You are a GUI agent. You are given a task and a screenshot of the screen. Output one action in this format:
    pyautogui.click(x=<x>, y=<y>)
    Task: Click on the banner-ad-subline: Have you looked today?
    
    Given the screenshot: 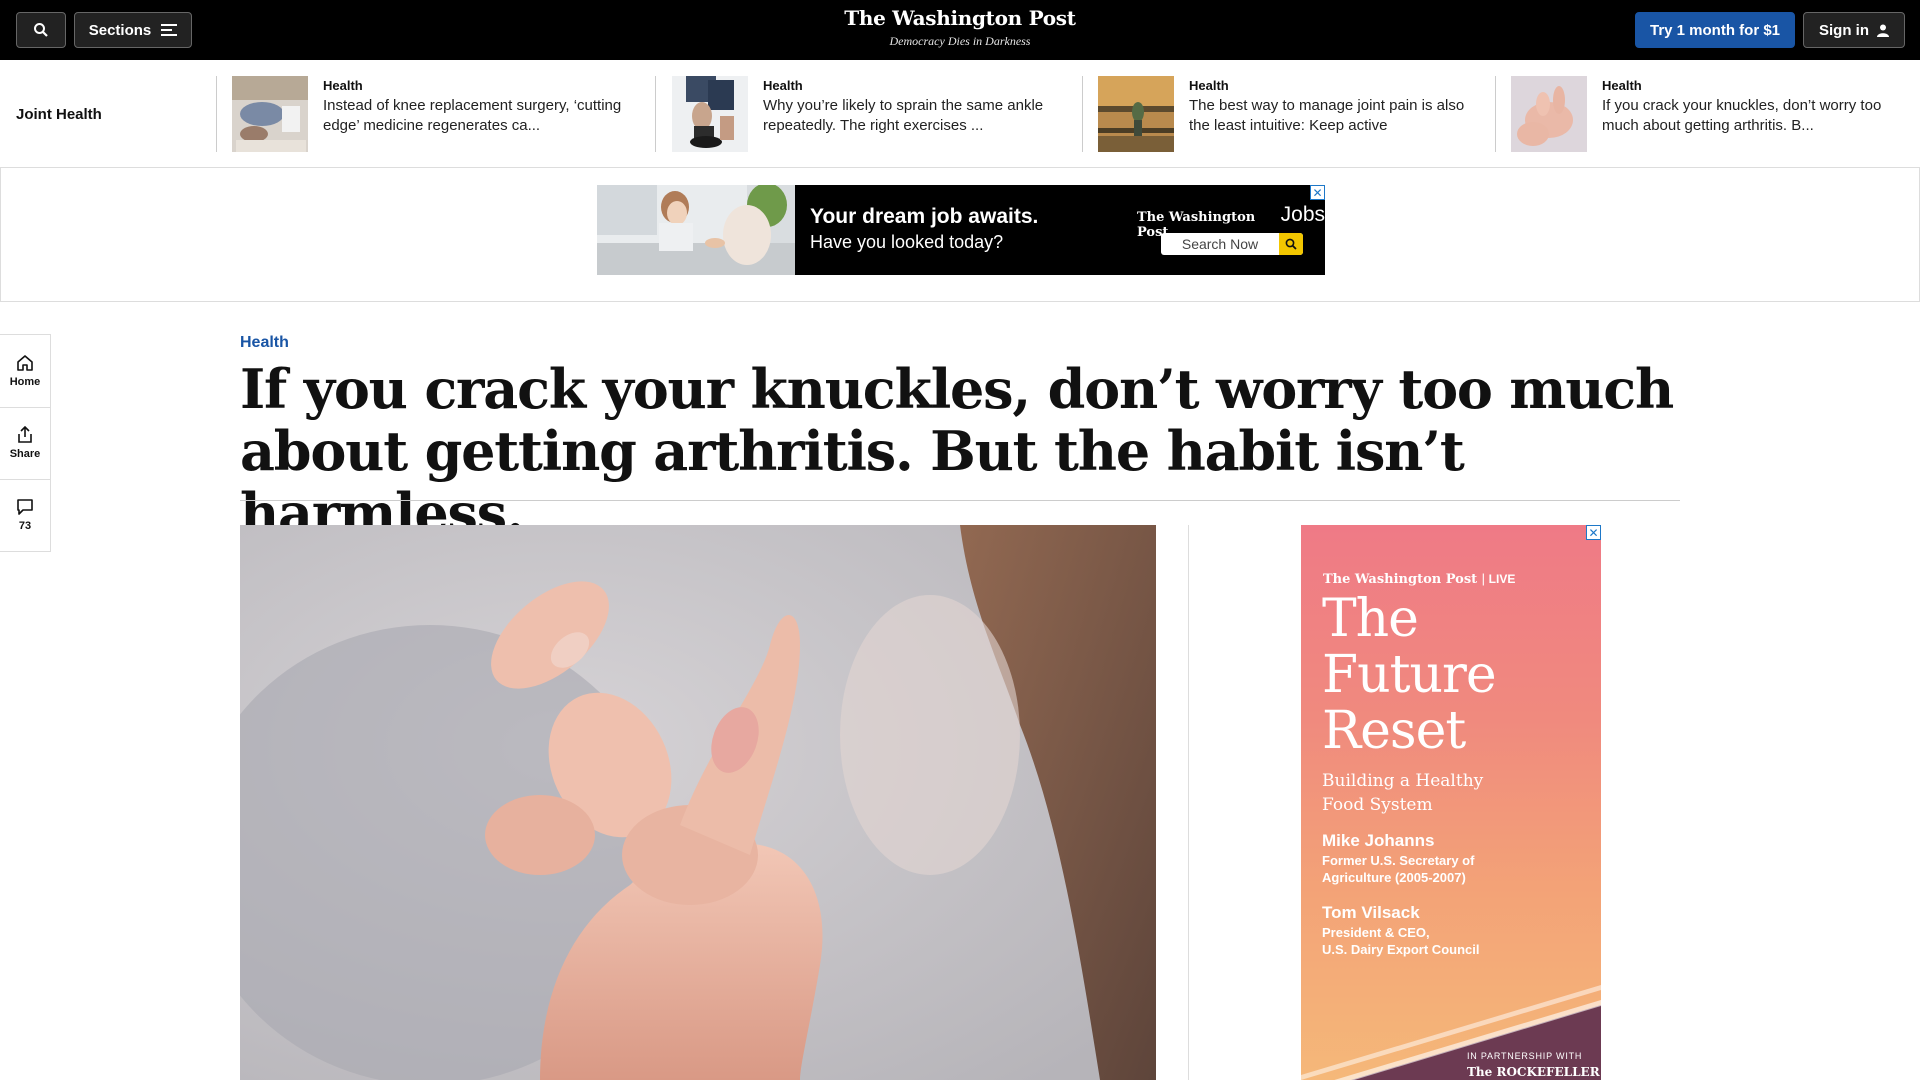 What is the action you would take?
    pyautogui.click(x=907, y=242)
    